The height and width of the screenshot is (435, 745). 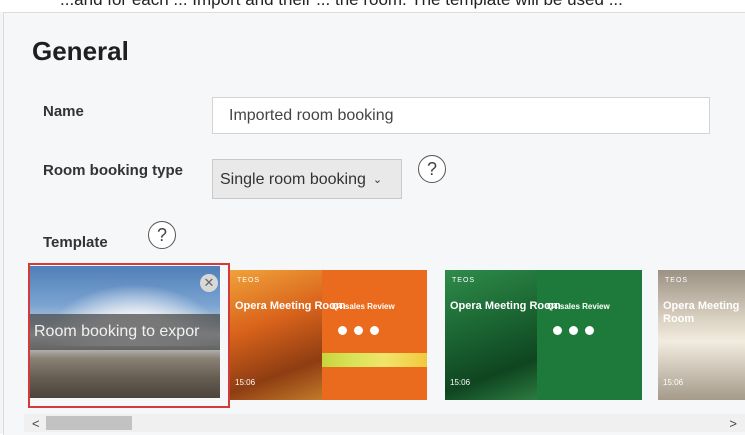 I want to click on room-booking-type-label: Room booking type, so click(x=113, y=170).